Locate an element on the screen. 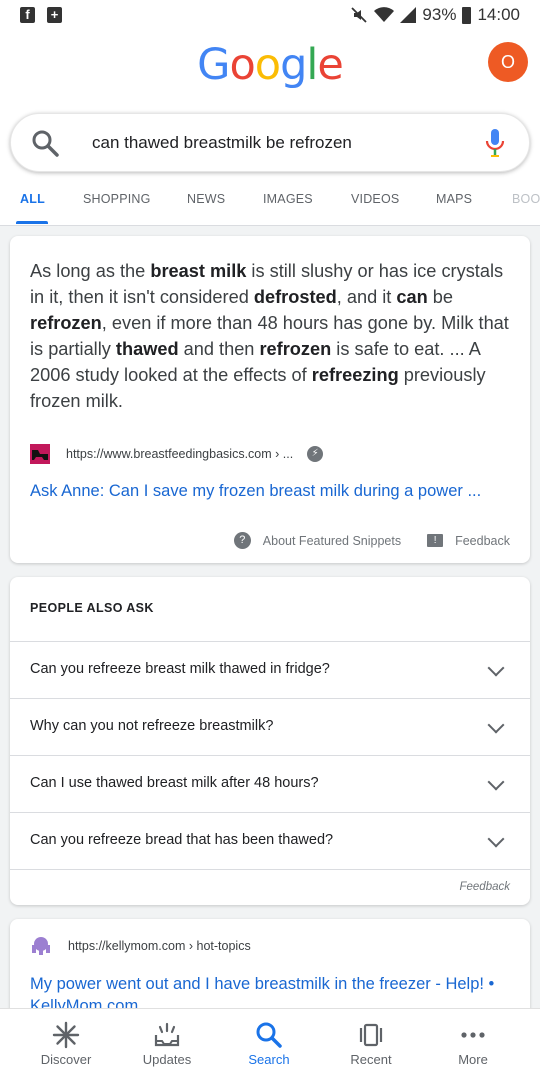 The width and height of the screenshot is (540, 1080). snippet-text-segment: , and it is located at coordinates (366, 297).